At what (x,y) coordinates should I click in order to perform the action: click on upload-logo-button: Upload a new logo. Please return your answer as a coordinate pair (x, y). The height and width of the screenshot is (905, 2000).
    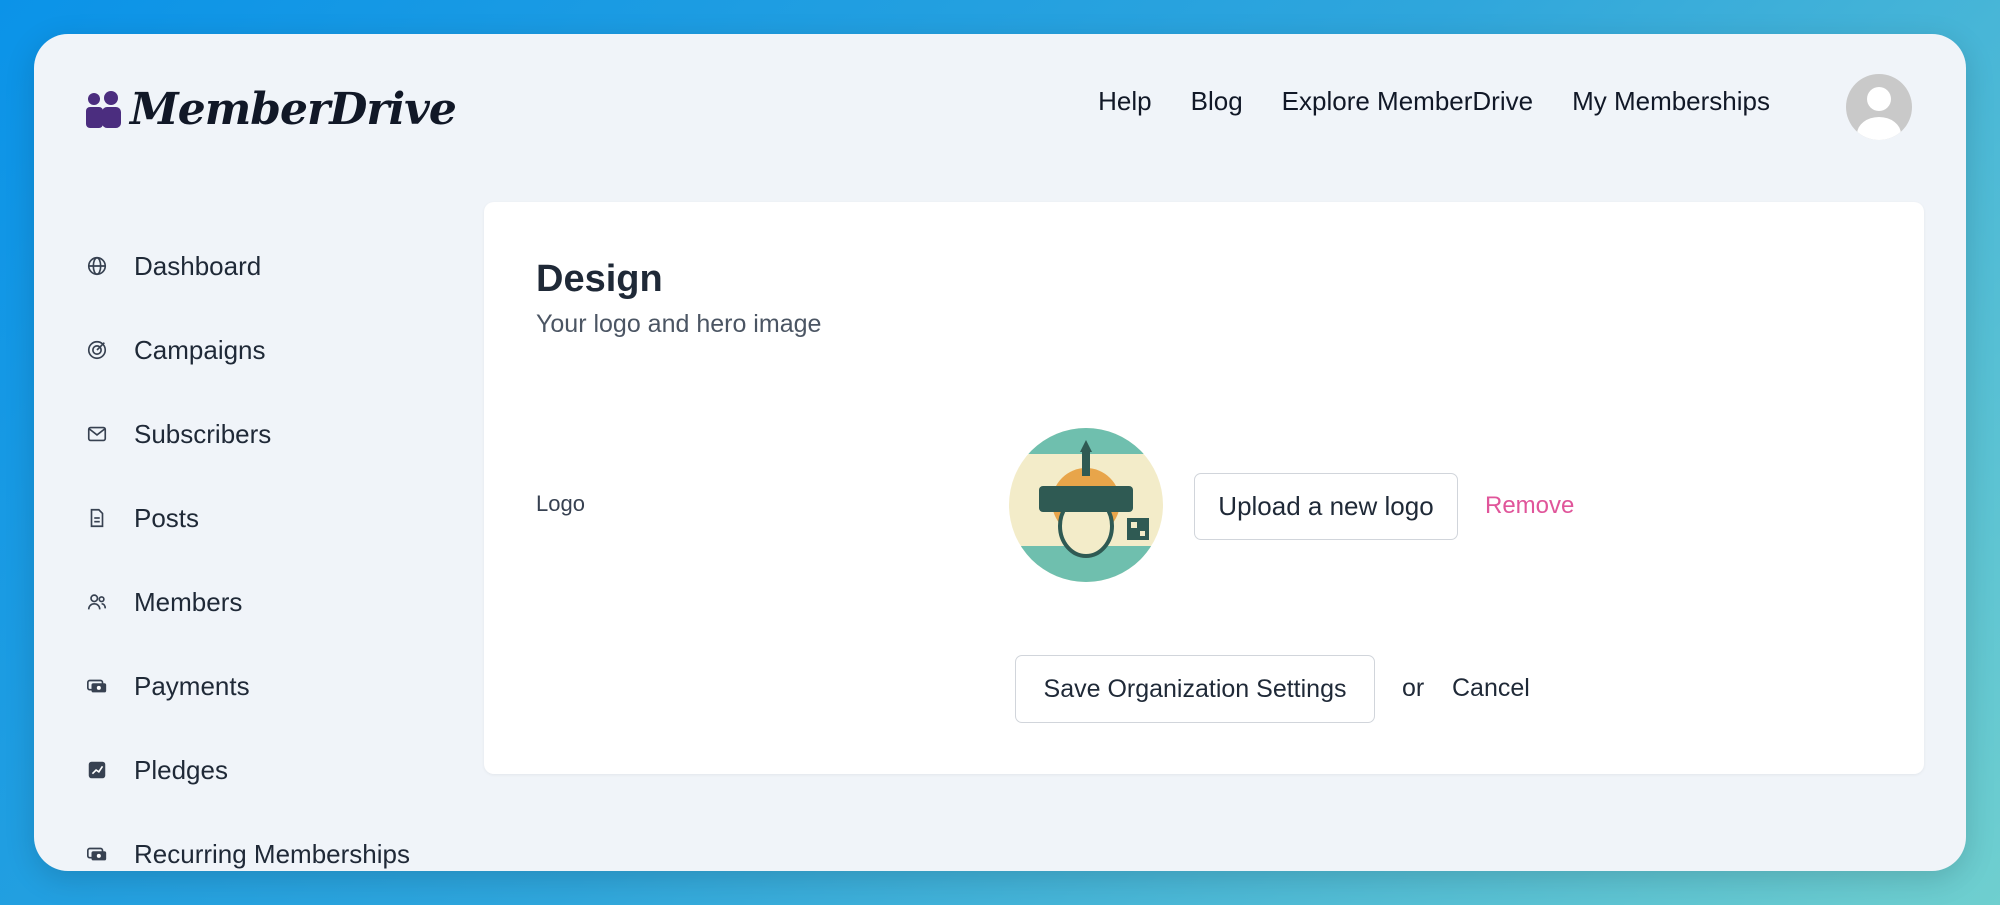
    Looking at the image, I should click on (1326, 506).